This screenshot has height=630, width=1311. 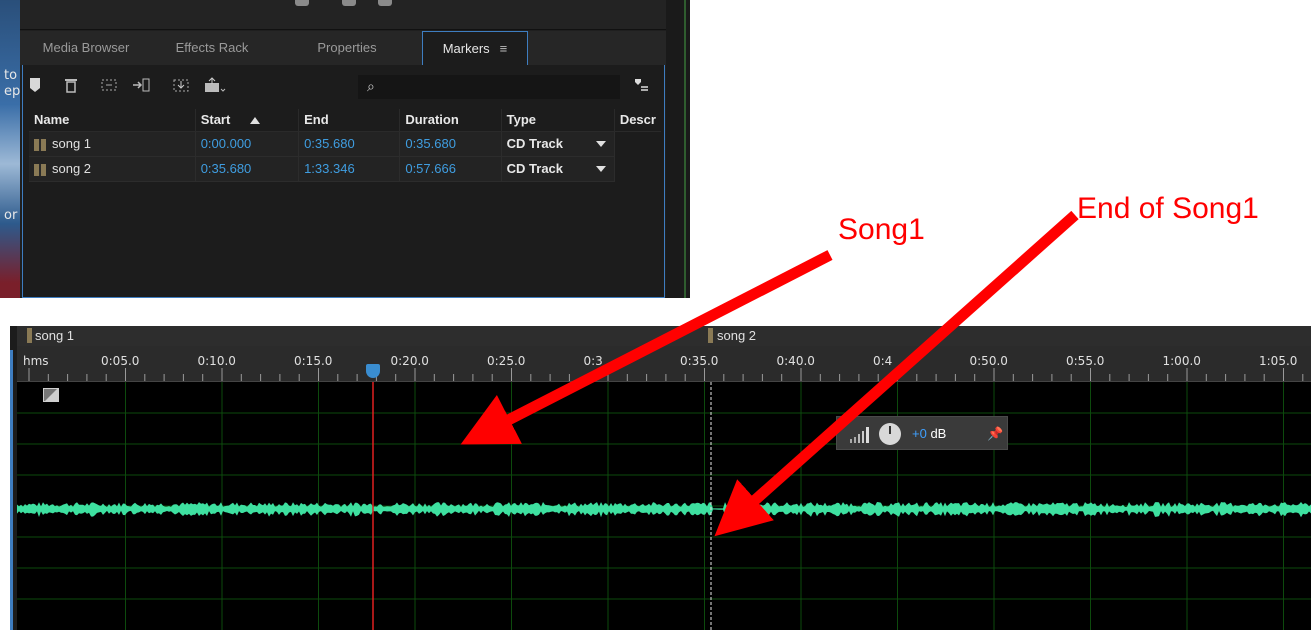 What do you see at coordinates (347, 48) in the screenshot?
I see `tab-properties: Properties` at bounding box center [347, 48].